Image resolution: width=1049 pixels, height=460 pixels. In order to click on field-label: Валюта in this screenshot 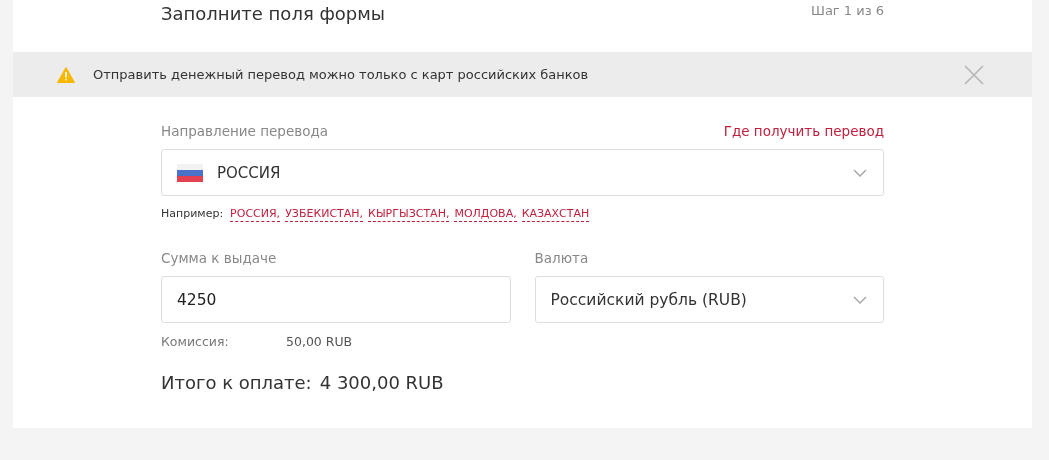, I will do `click(562, 258)`.